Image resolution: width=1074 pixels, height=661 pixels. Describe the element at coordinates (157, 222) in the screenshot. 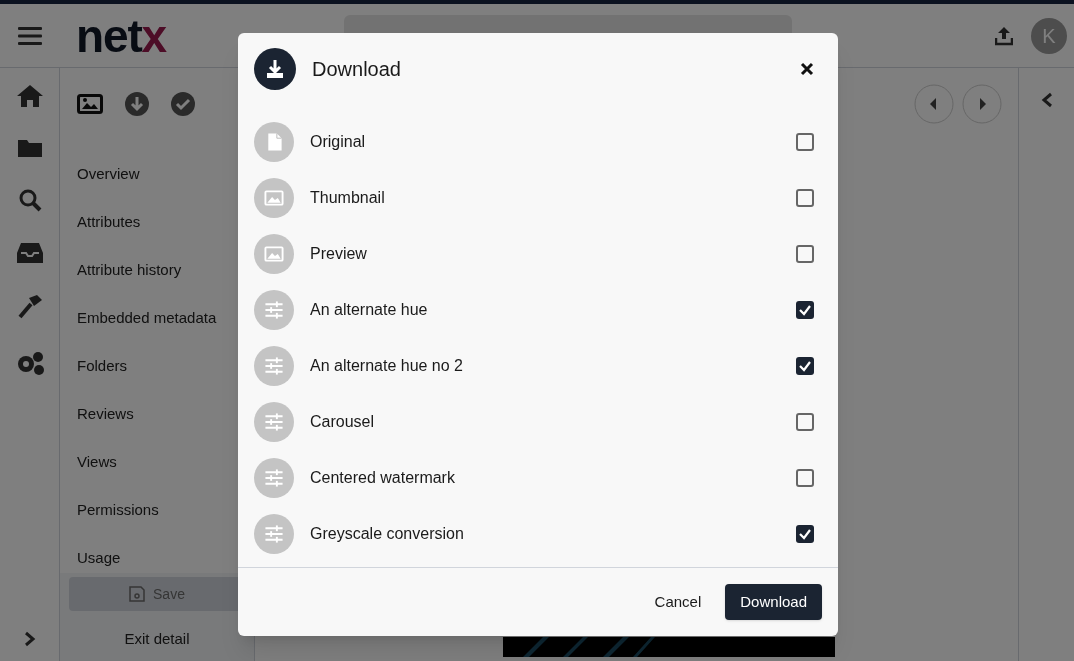

I see `detail-nav-item: Attributes` at that location.